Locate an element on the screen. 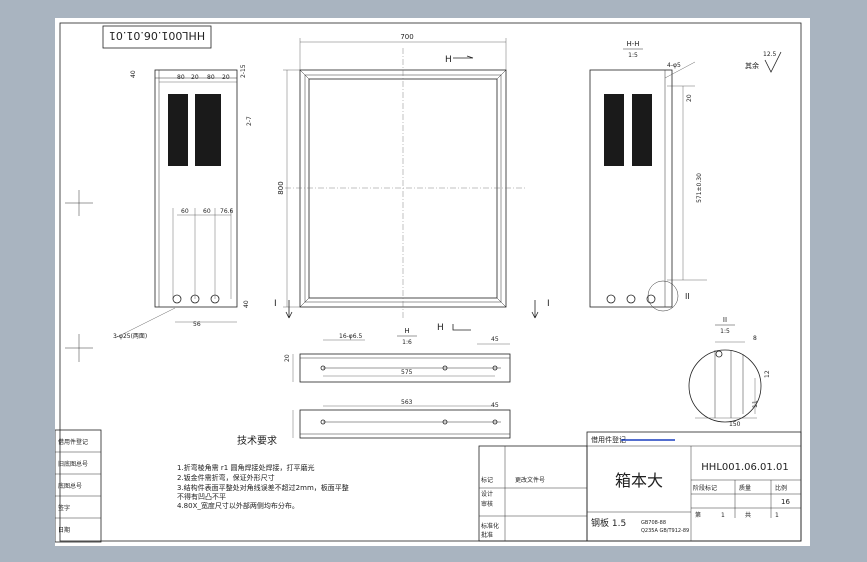  sheet-no: 1 is located at coordinates (723, 515).